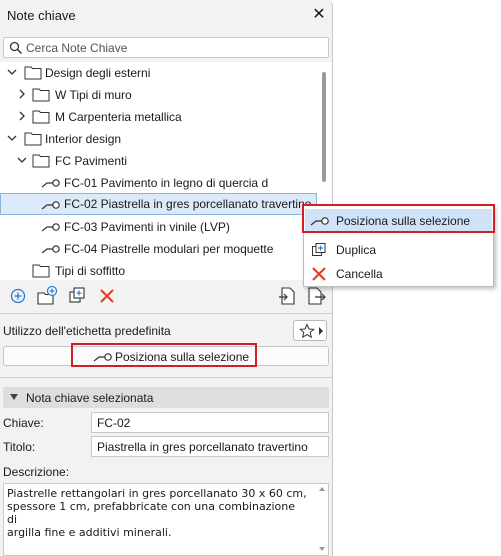 The image size is (501, 556). I want to click on selected-keynote-section-header: Nota chiave selezionata, so click(166, 397).